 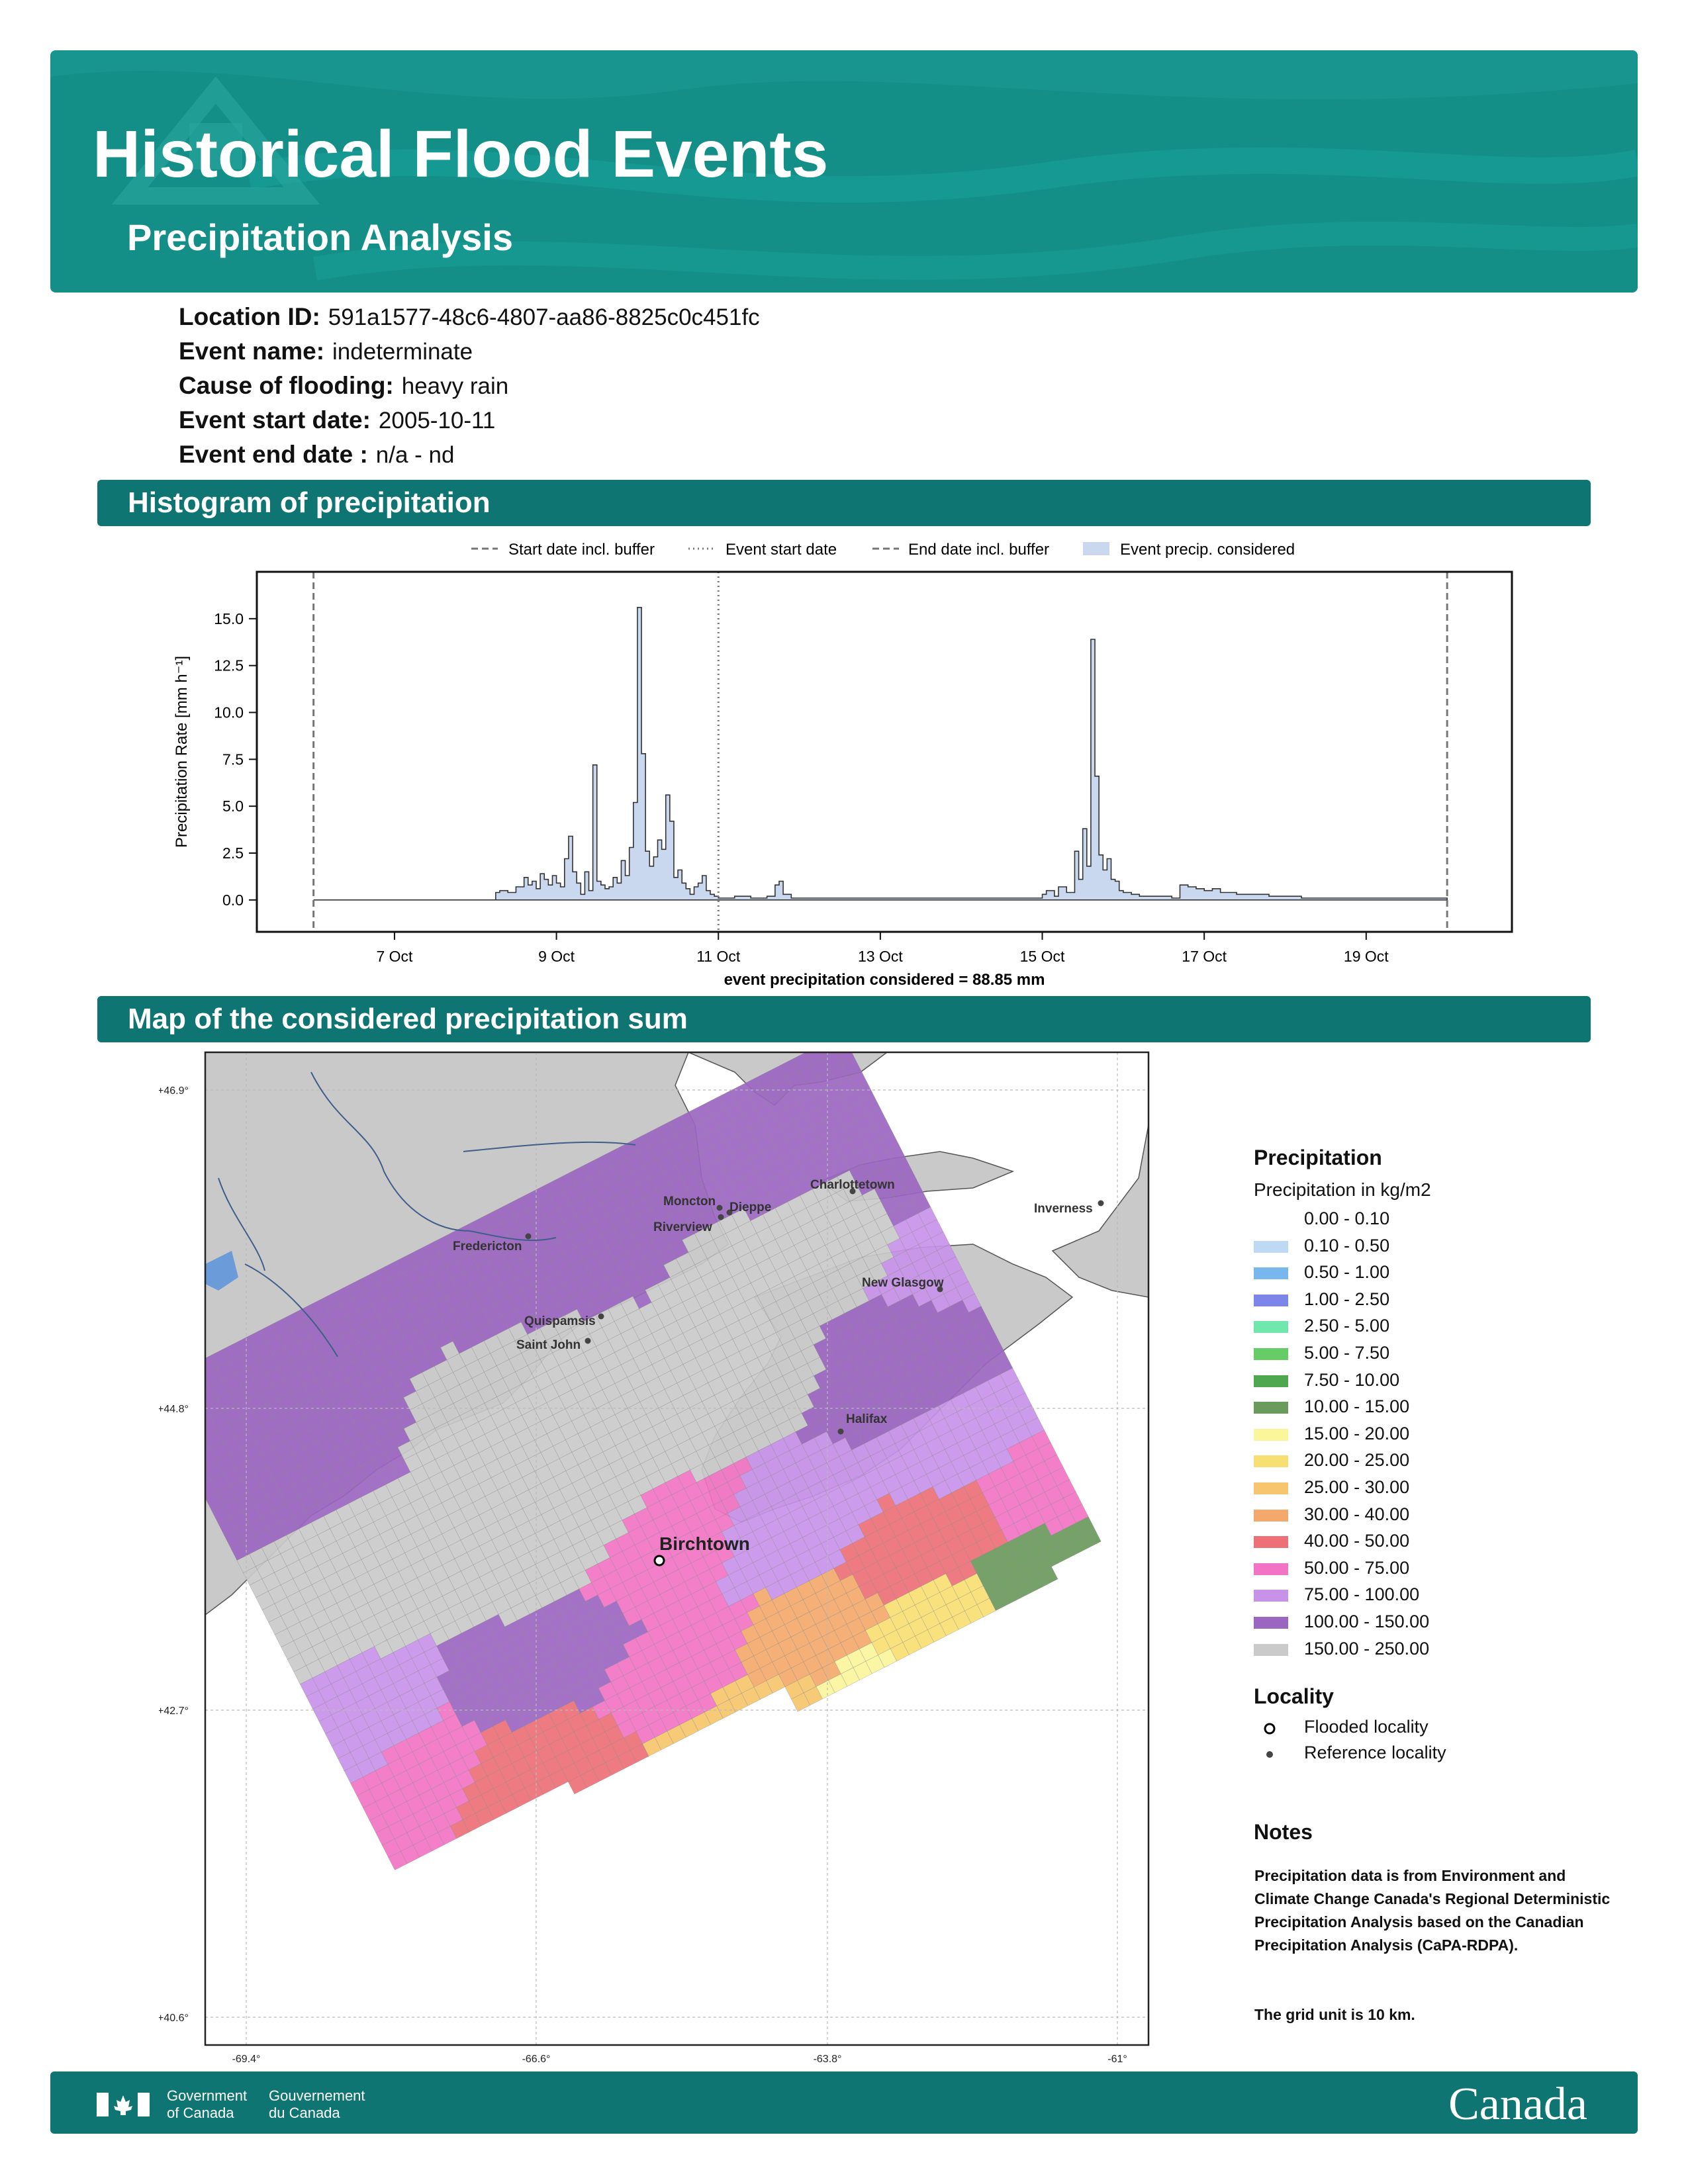 I want to click on legend-class-label: 15.00 - 20.00, so click(x=1357, y=1433).